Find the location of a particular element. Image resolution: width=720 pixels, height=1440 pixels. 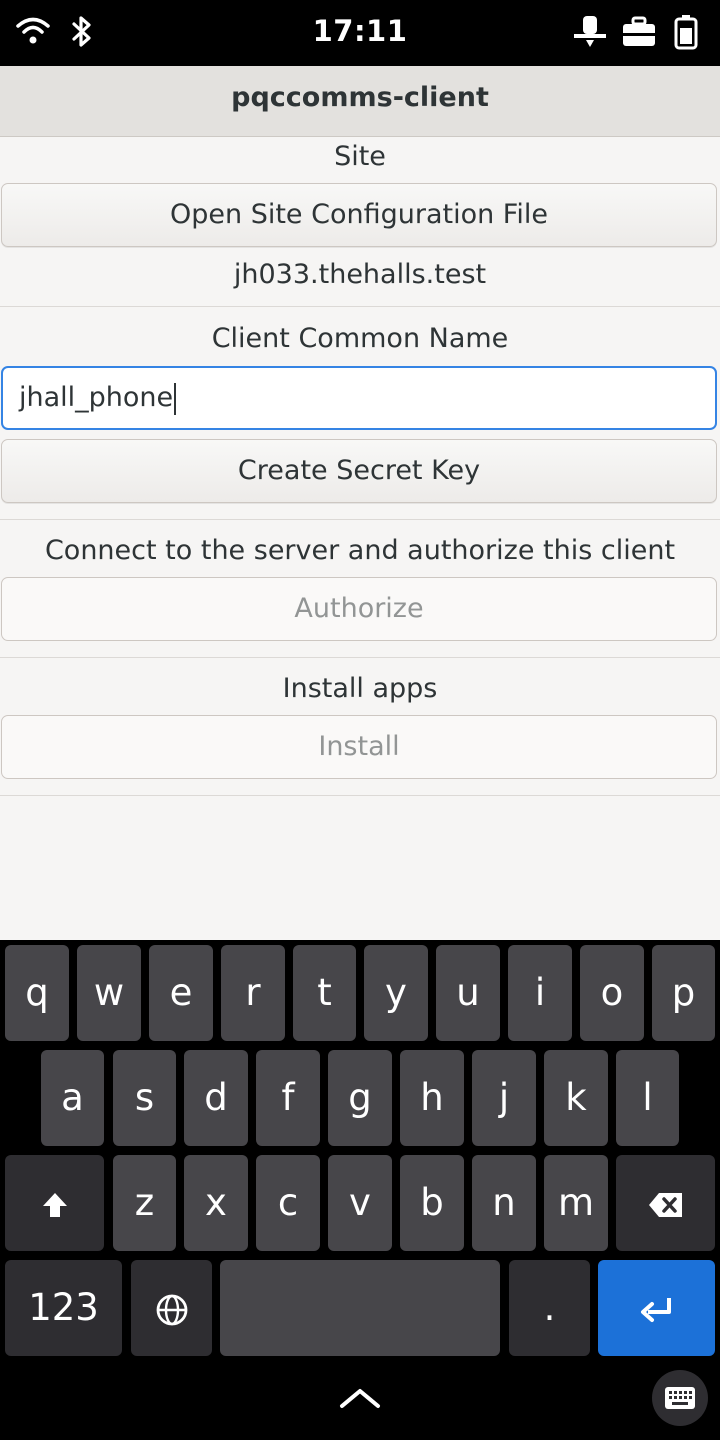

key-t: t is located at coordinates (324, 993).